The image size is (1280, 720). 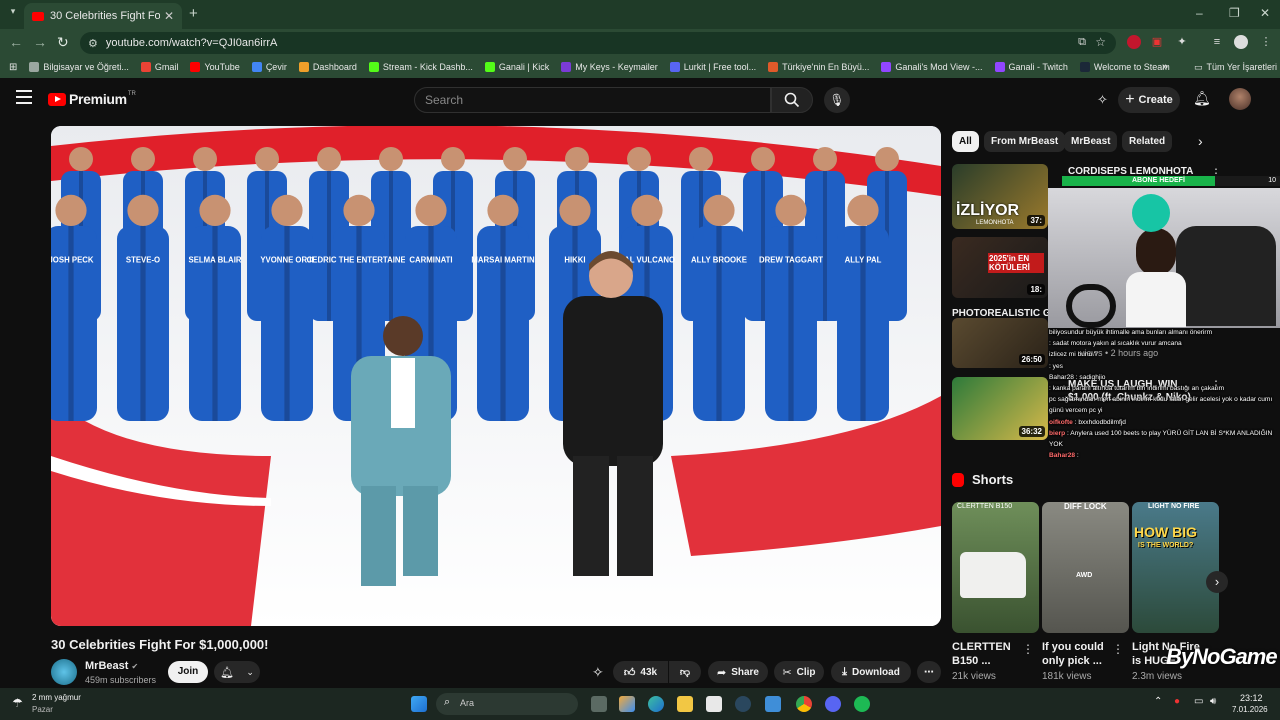 I want to click on edge-icon, so click(x=656, y=704).